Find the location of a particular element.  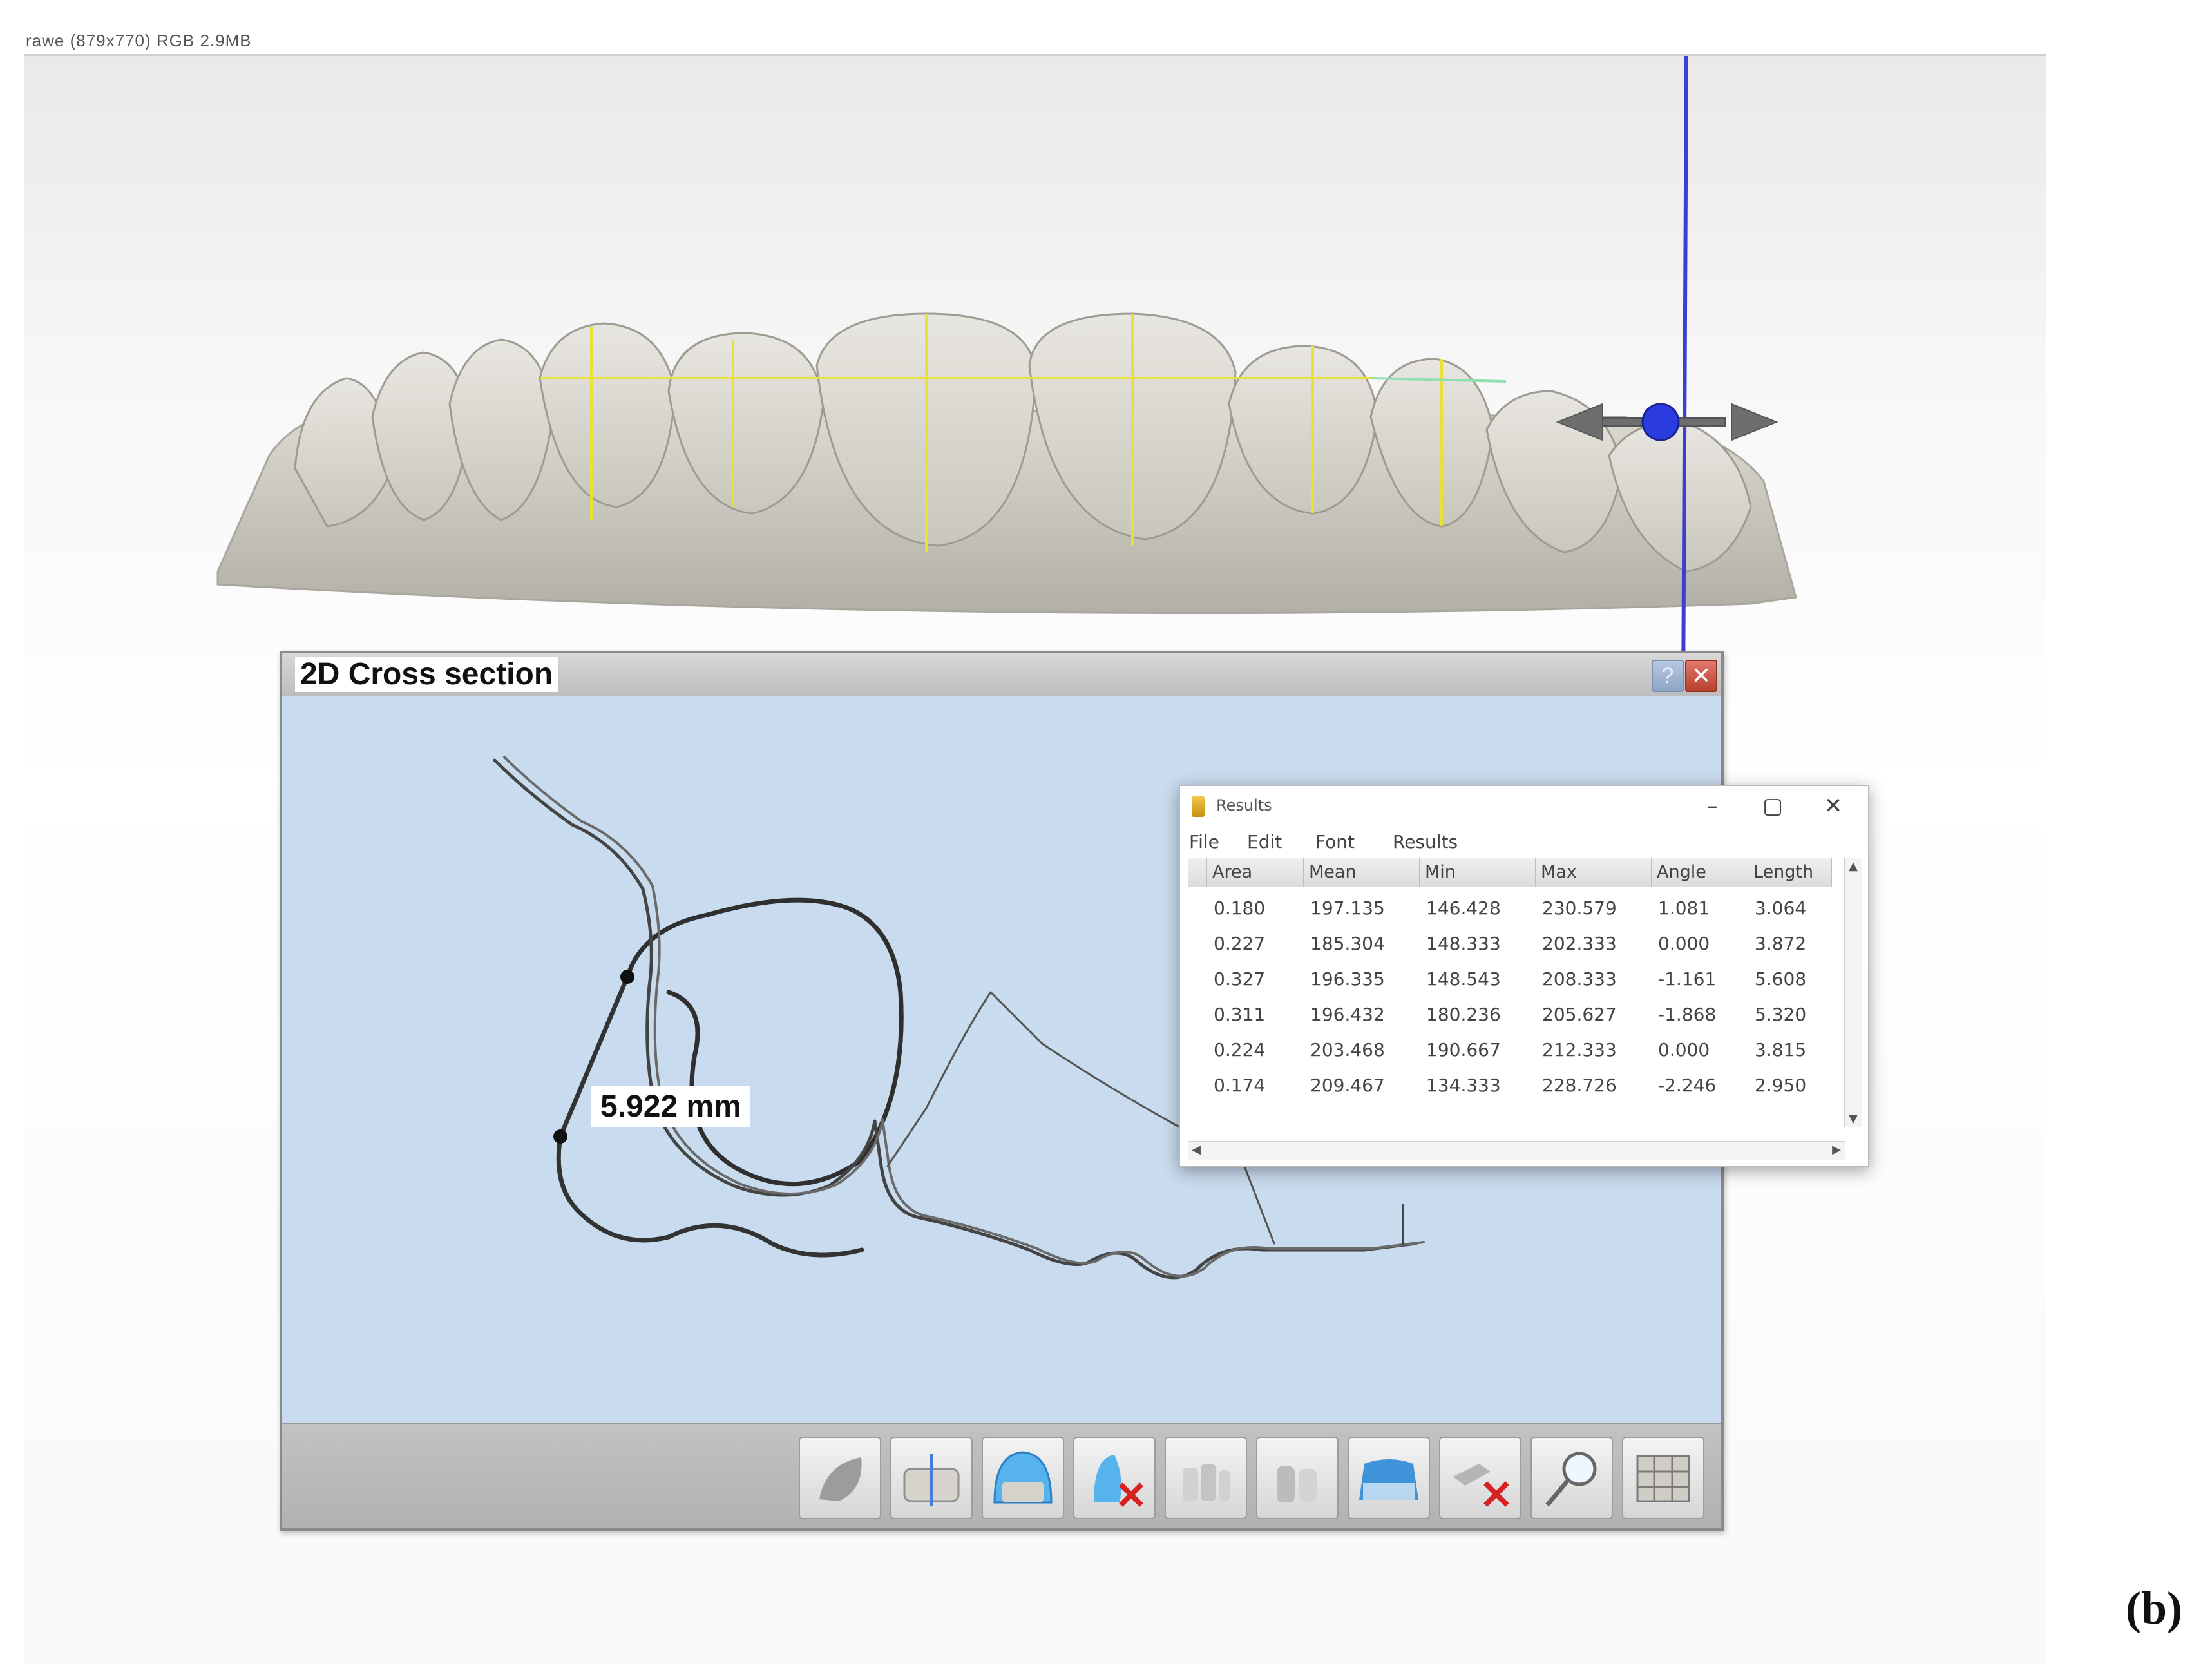

tool-model-icon is located at coordinates (840, 1478).